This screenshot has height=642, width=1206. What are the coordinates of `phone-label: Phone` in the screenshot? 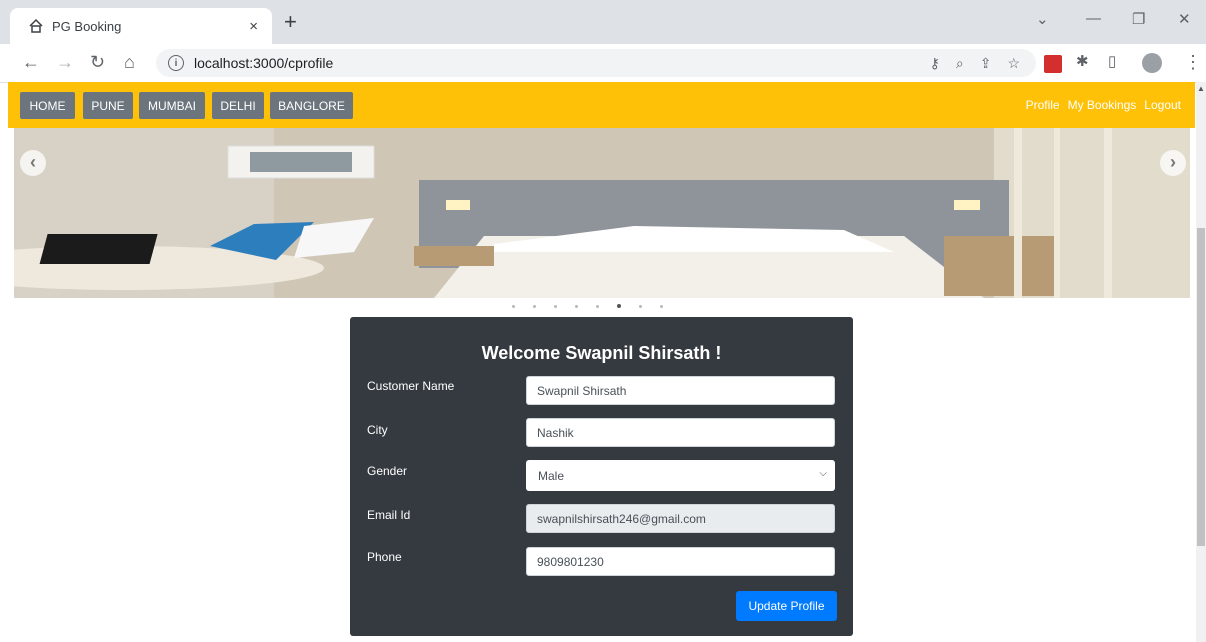 It's located at (384, 557).